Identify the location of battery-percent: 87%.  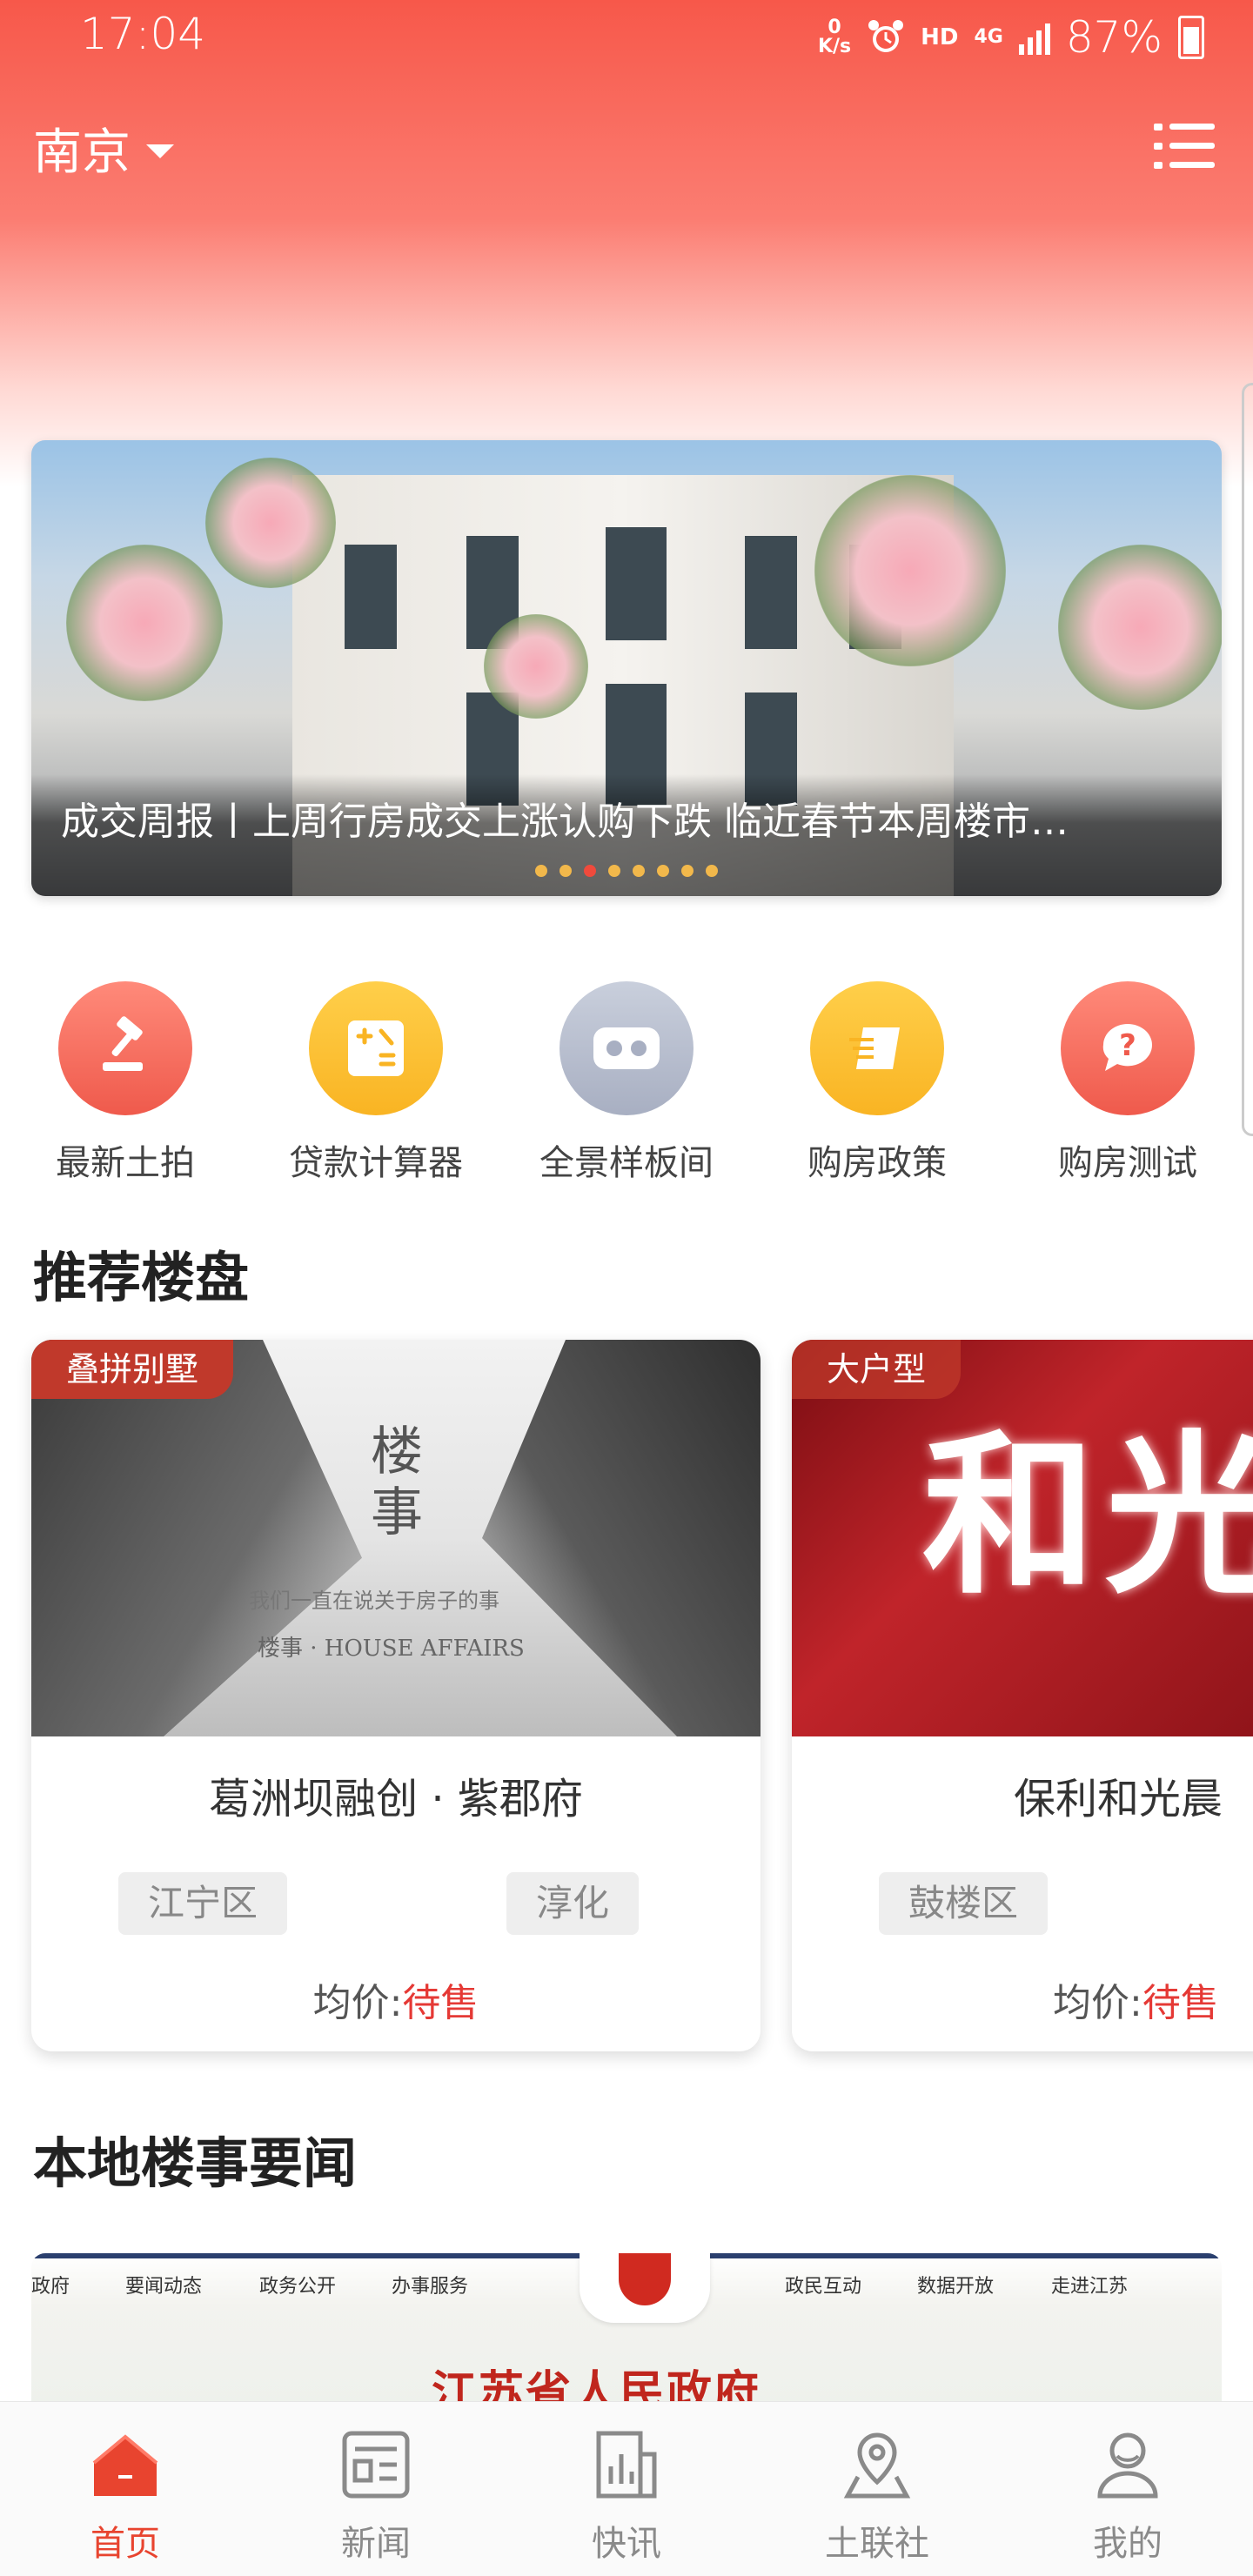
(1114, 37).